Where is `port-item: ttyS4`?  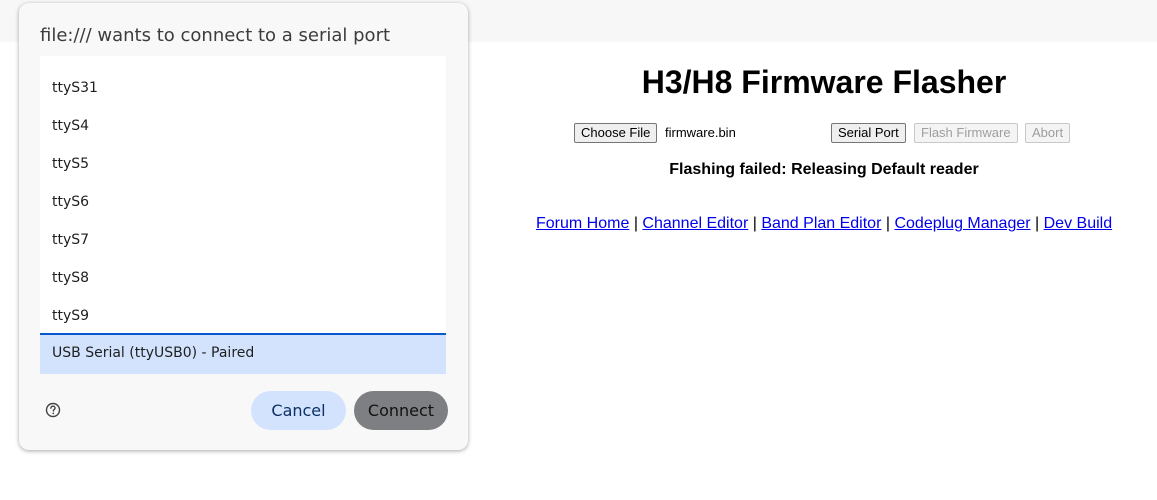
port-item: ttyS4 is located at coordinates (243, 126).